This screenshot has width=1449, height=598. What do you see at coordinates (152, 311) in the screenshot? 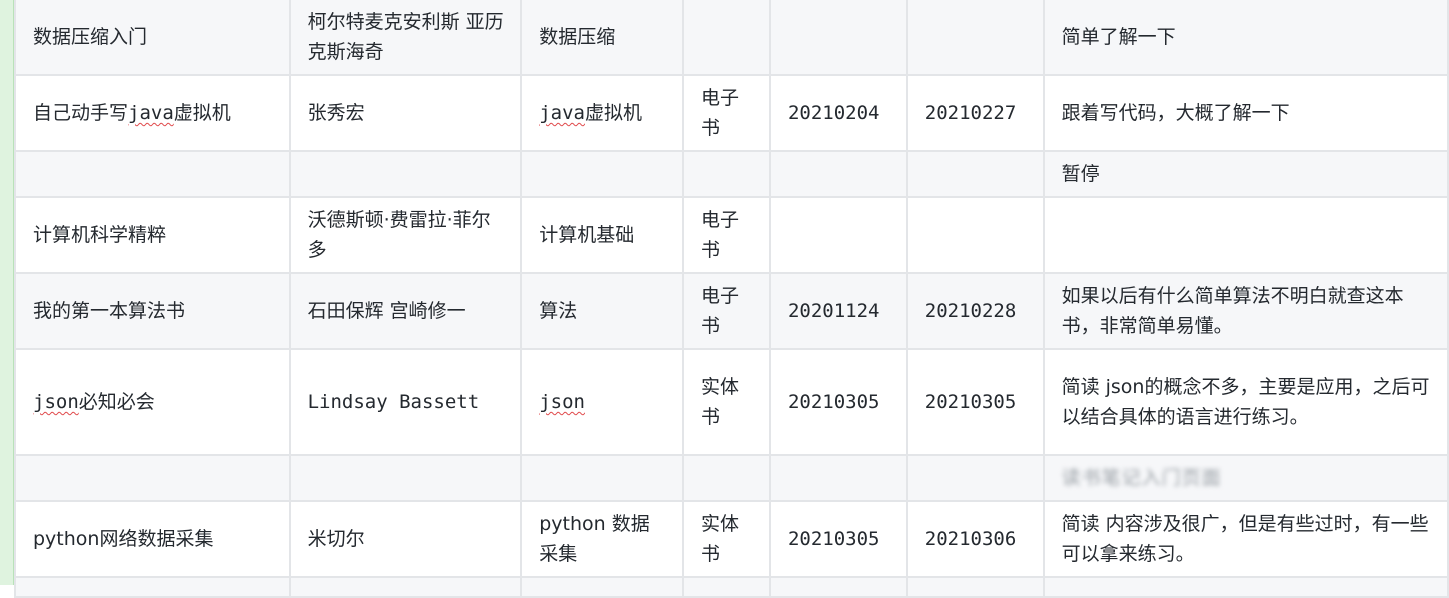
I see `title-cell: 我的第一本算法书` at bounding box center [152, 311].